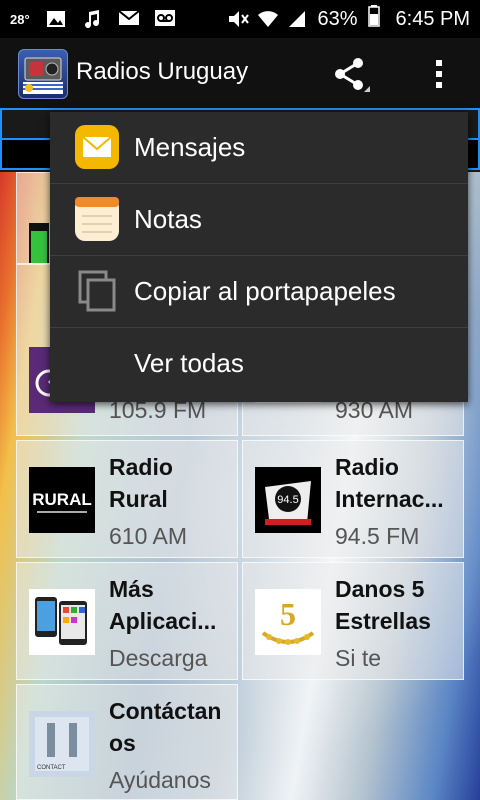  Describe the element at coordinates (51, 768) in the screenshot. I see `svg-text: CONTACT` at that location.